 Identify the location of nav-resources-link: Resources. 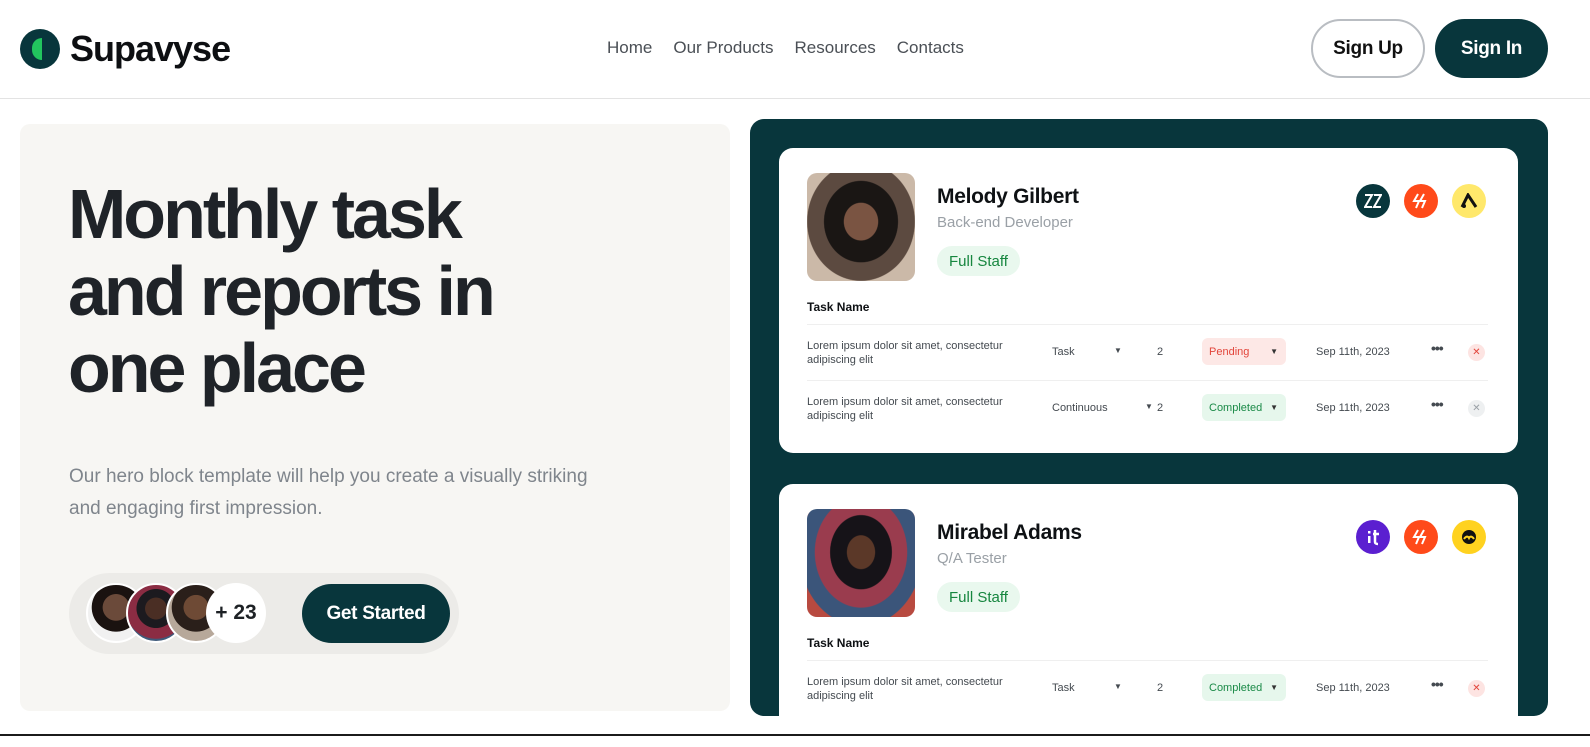
(835, 48).